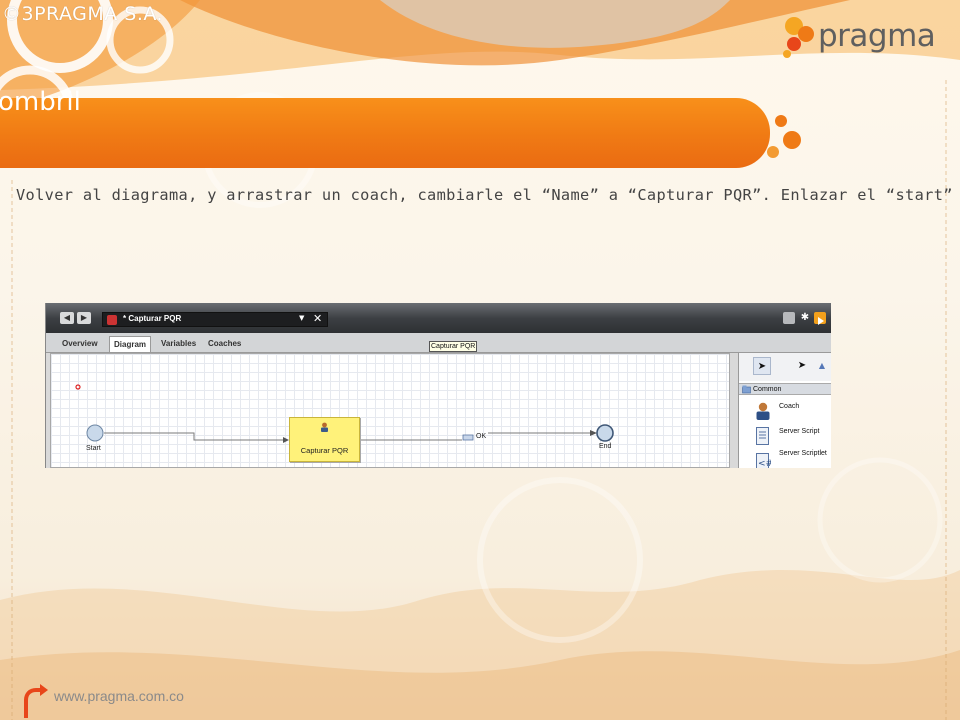 The width and height of the screenshot is (960, 720). I want to click on editor-tab: * Capturar PQR ▼ ✕, so click(215, 319).